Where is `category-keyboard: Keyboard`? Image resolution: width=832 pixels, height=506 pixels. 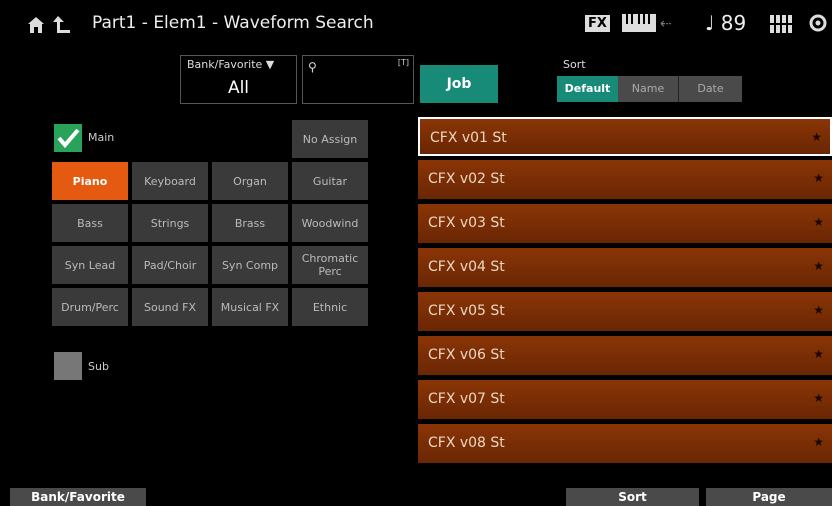
category-keyboard: Keyboard is located at coordinates (170, 181).